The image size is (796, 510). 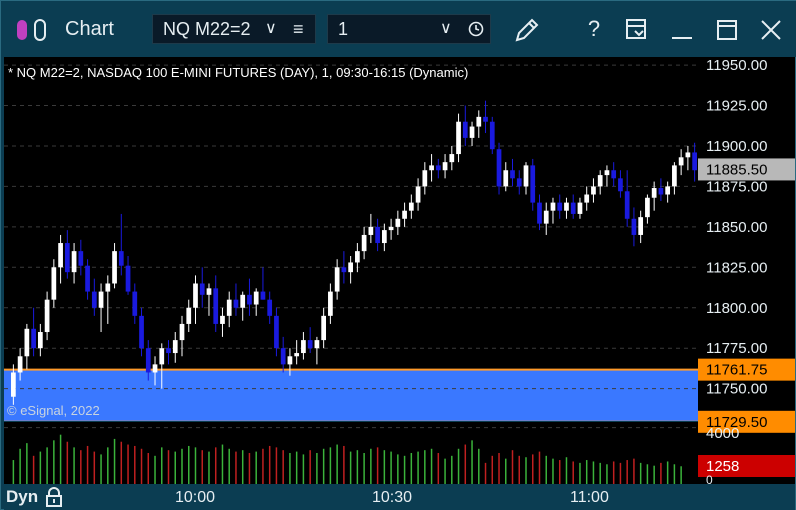 What do you see at coordinates (771, 30) in the screenshot?
I see `close-icon` at bounding box center [771, 30].